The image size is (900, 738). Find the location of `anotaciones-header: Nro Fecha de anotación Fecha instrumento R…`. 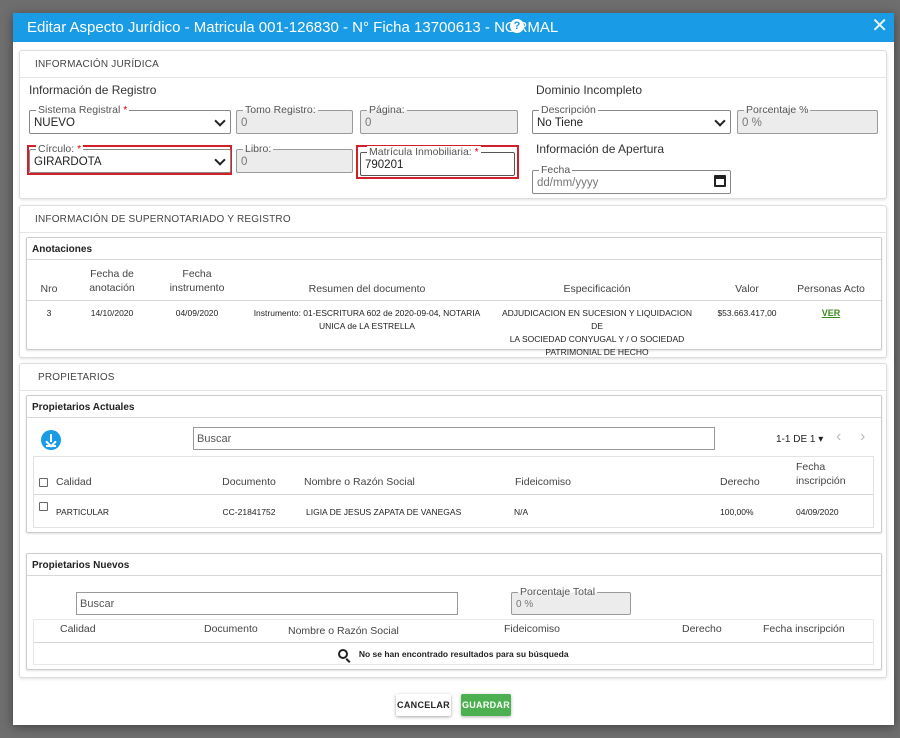

anotaciones-header: Nro Fecha de anotación Fecha instrumento R… is located at coordinates (454, 280).